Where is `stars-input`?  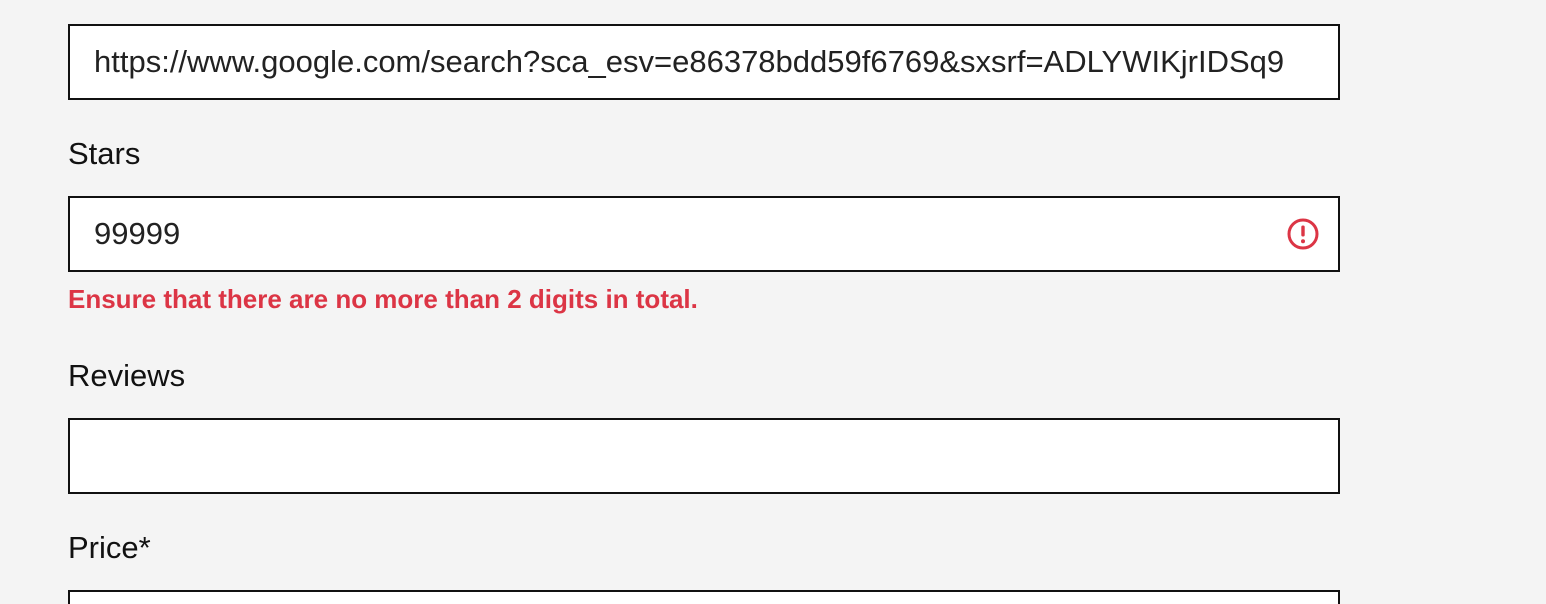 stars-input is located at coordinates (704, 234).